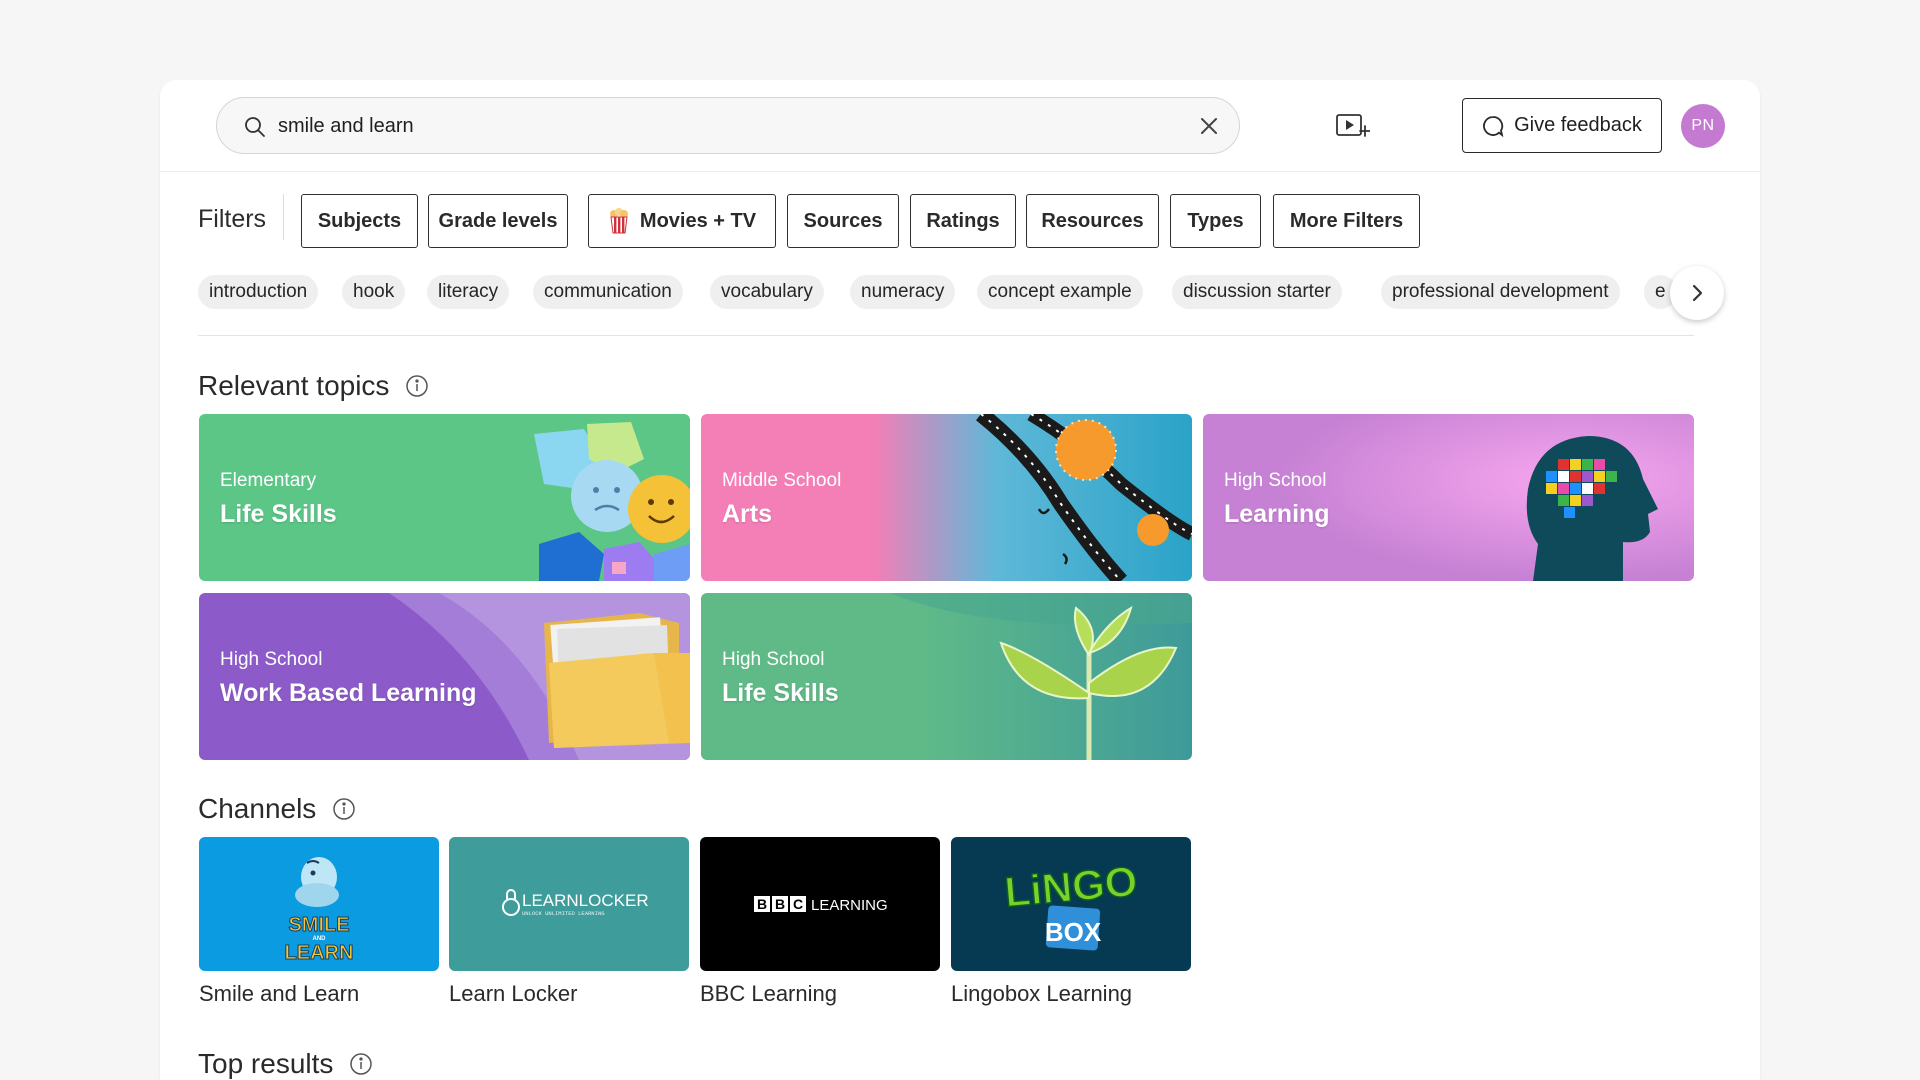  I want to click on folder-illustration, so click(444, 676).